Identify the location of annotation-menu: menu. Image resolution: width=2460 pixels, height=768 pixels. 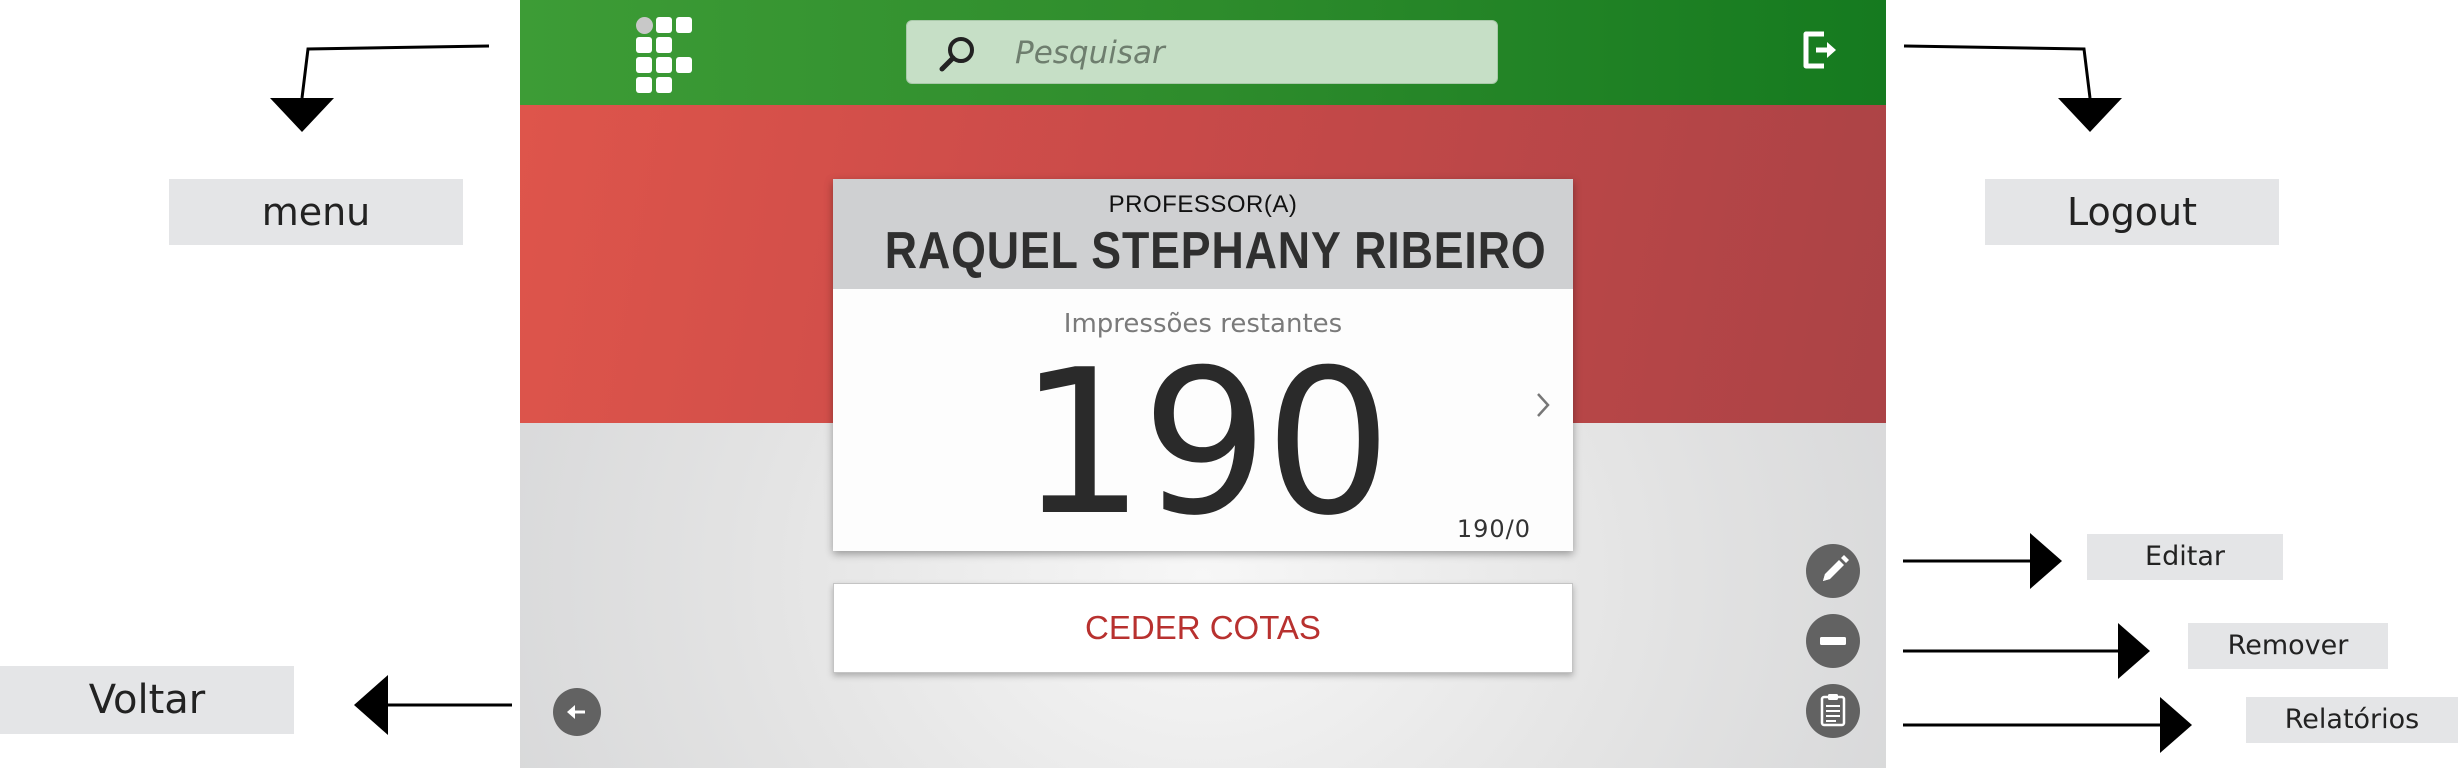
(316, 212).